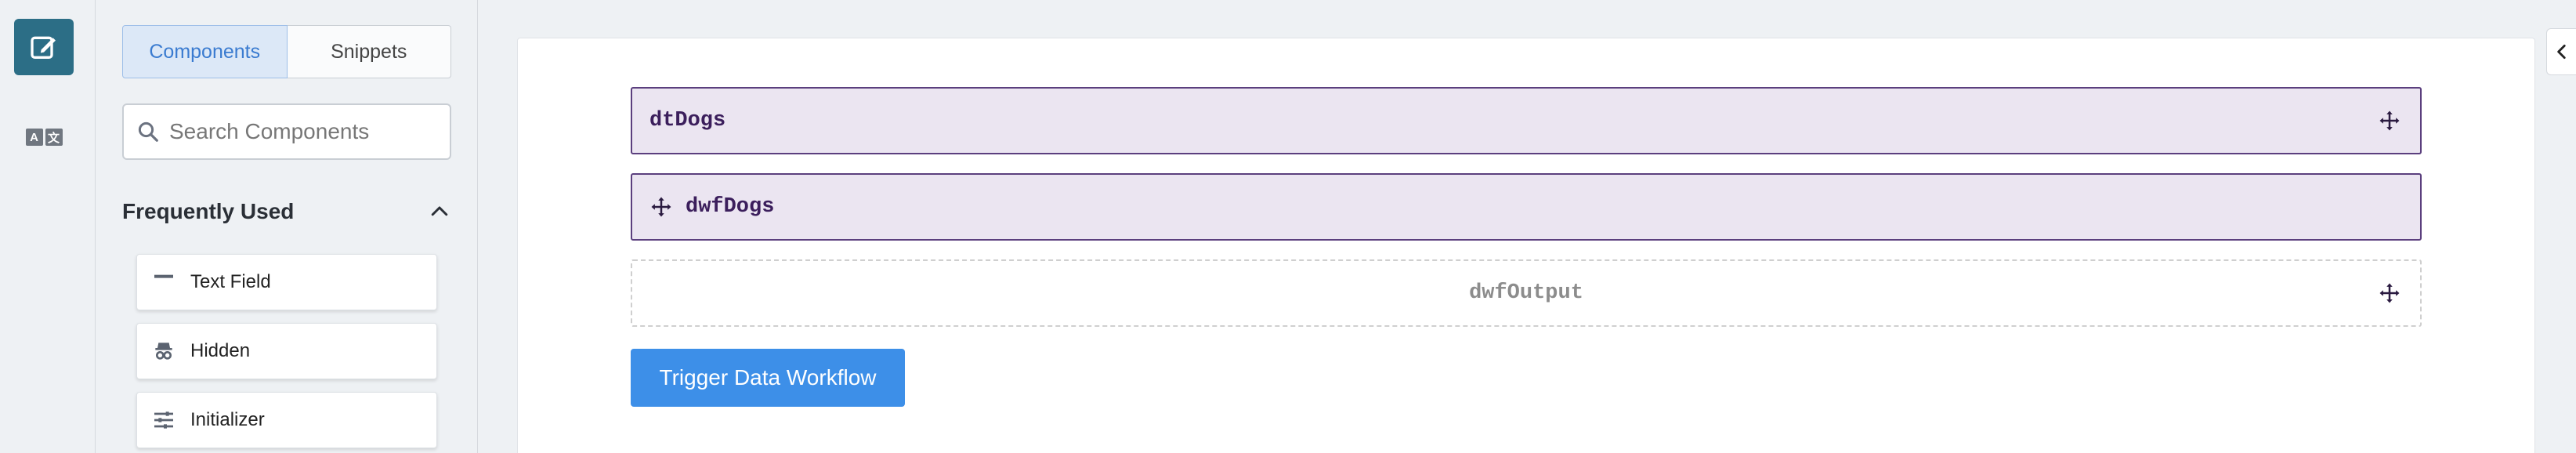 This screenshot has height=453, width=2576. I want to click on component-hidden: Hidden, so click(286, 351).